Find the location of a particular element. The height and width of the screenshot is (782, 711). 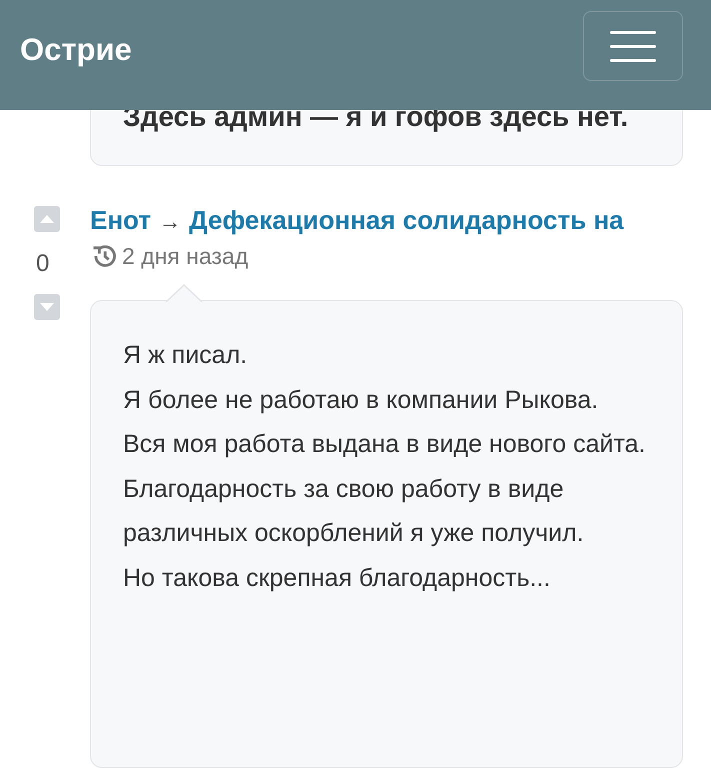

menu-icon is located at coordinates (633, 46).